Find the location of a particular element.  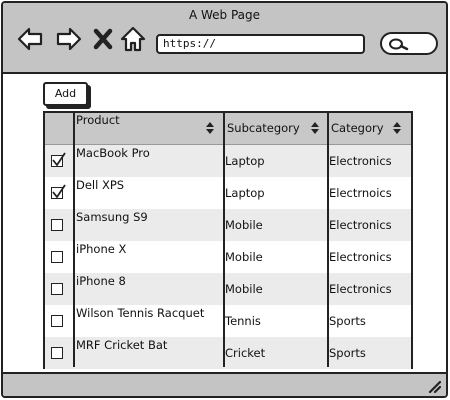

product-cell: Wilson Tennis Racquet is located at coordinates (140, 313).